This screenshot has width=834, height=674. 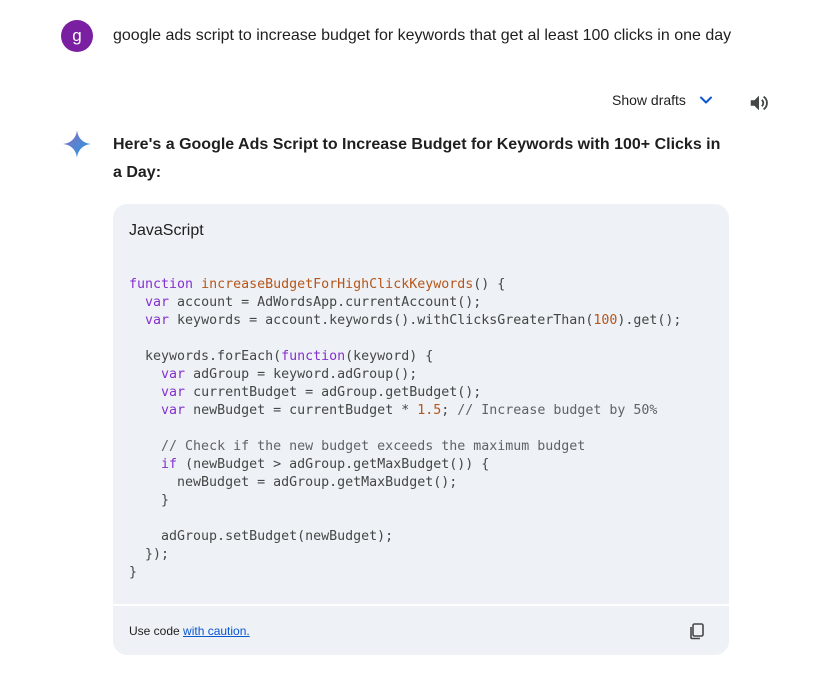 What do you see at coordinates (649, 320) in the screenshot?
I see `code-token: ).get();` at bounding box center [649, 320].